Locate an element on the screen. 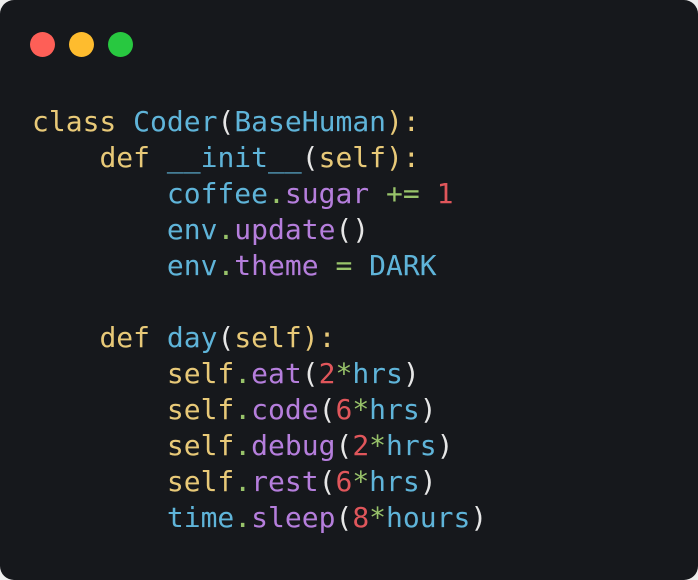 This screenshot has height=580, width=698. code-token: __init__ is located at coordinates (234, 157).